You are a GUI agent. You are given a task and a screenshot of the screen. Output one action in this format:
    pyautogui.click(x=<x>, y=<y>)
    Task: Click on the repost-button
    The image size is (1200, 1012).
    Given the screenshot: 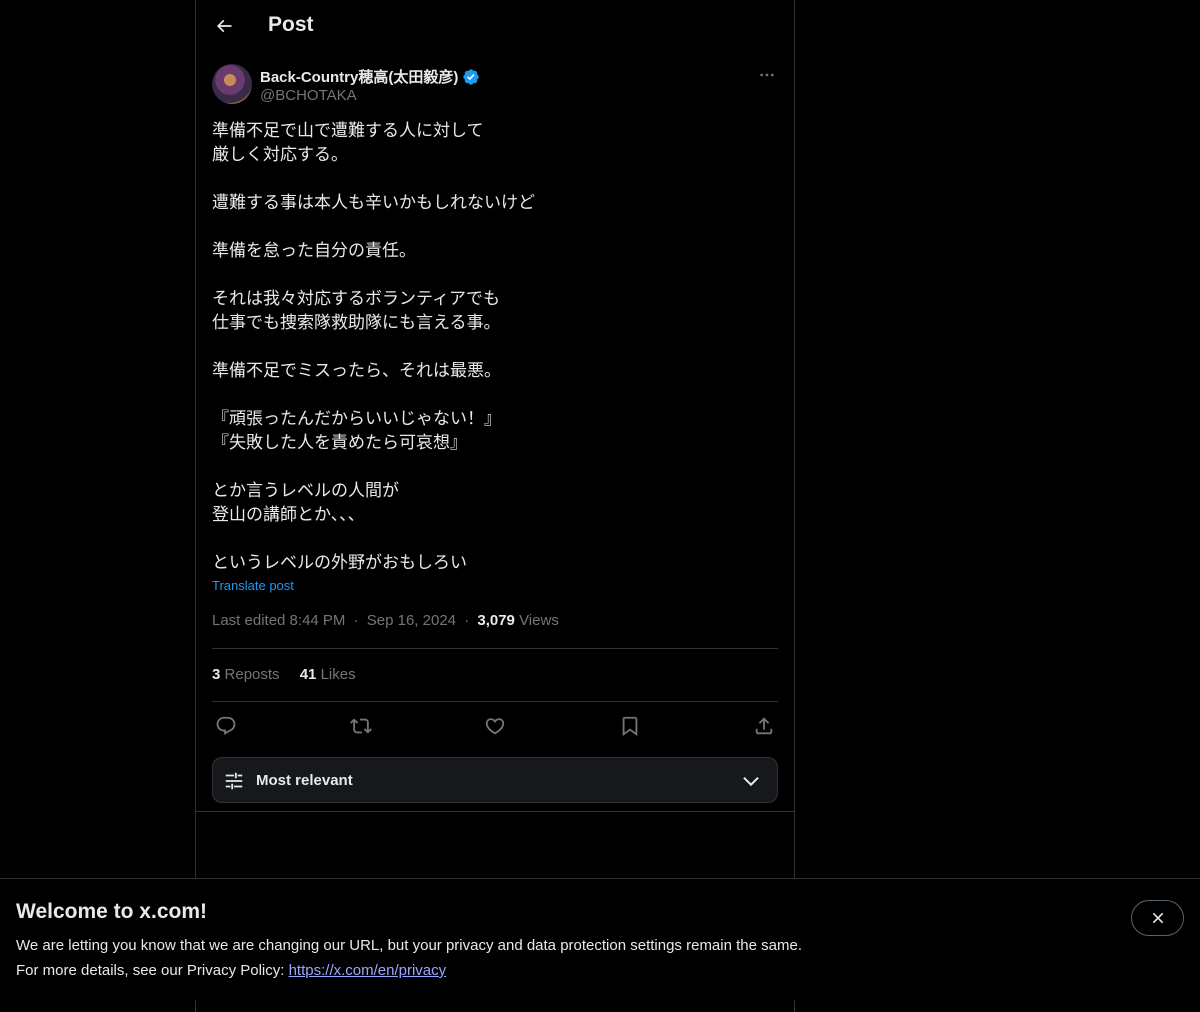 What is the action you would take?
    pyautogui.click(x=361, y=726)
    